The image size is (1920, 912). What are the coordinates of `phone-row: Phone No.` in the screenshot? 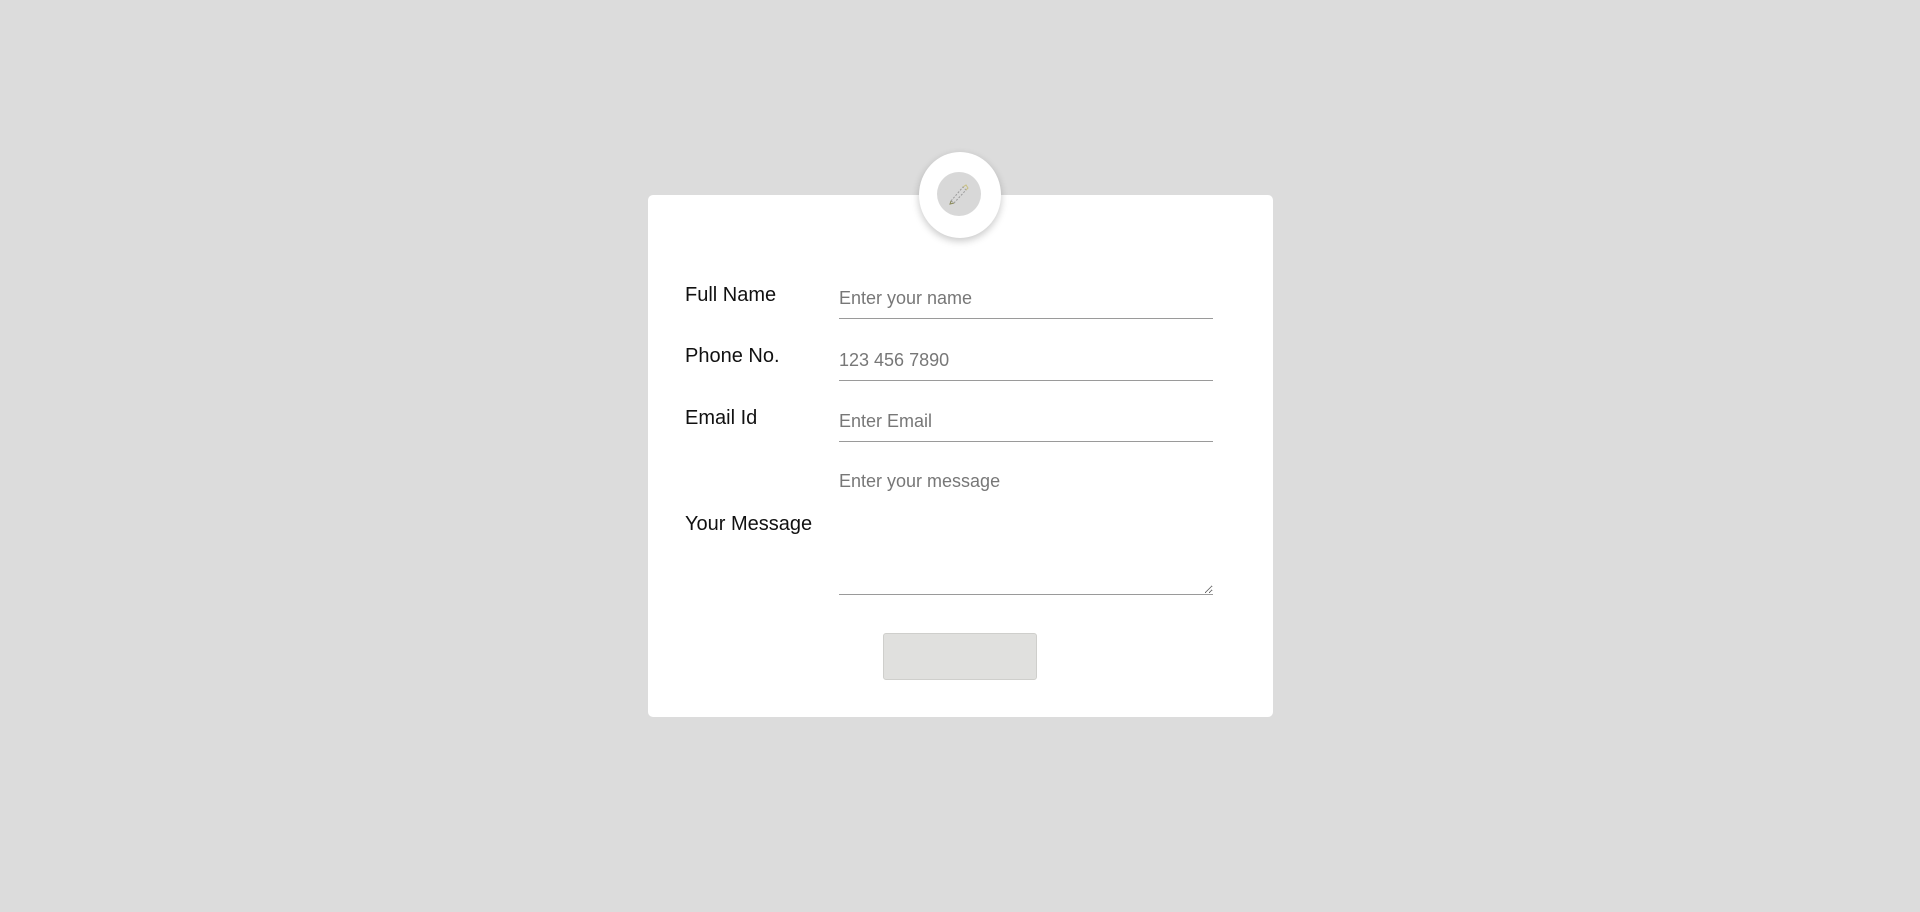 It's located at (950, 365).